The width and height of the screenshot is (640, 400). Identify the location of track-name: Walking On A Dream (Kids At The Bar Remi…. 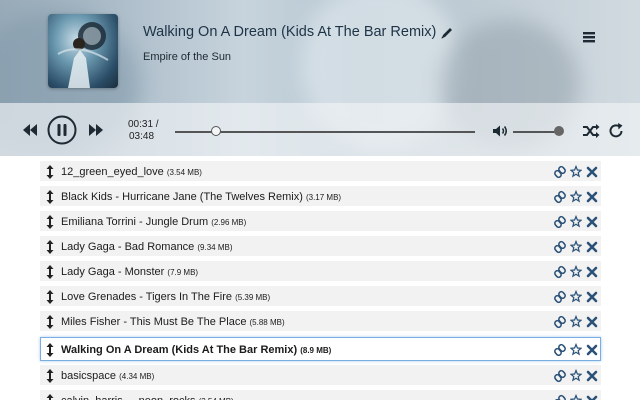
(179, 350).